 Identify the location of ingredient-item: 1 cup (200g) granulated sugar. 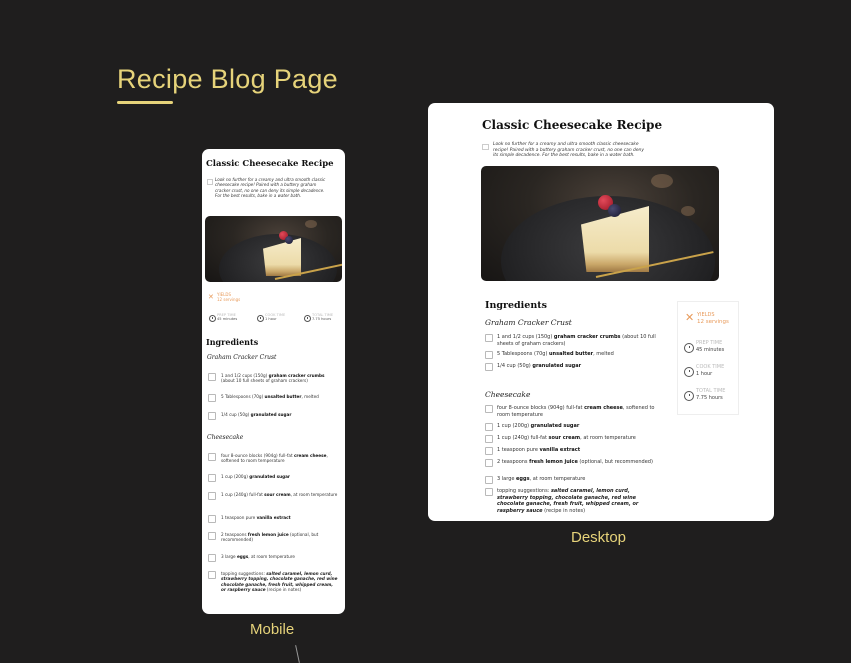
(280, 476).